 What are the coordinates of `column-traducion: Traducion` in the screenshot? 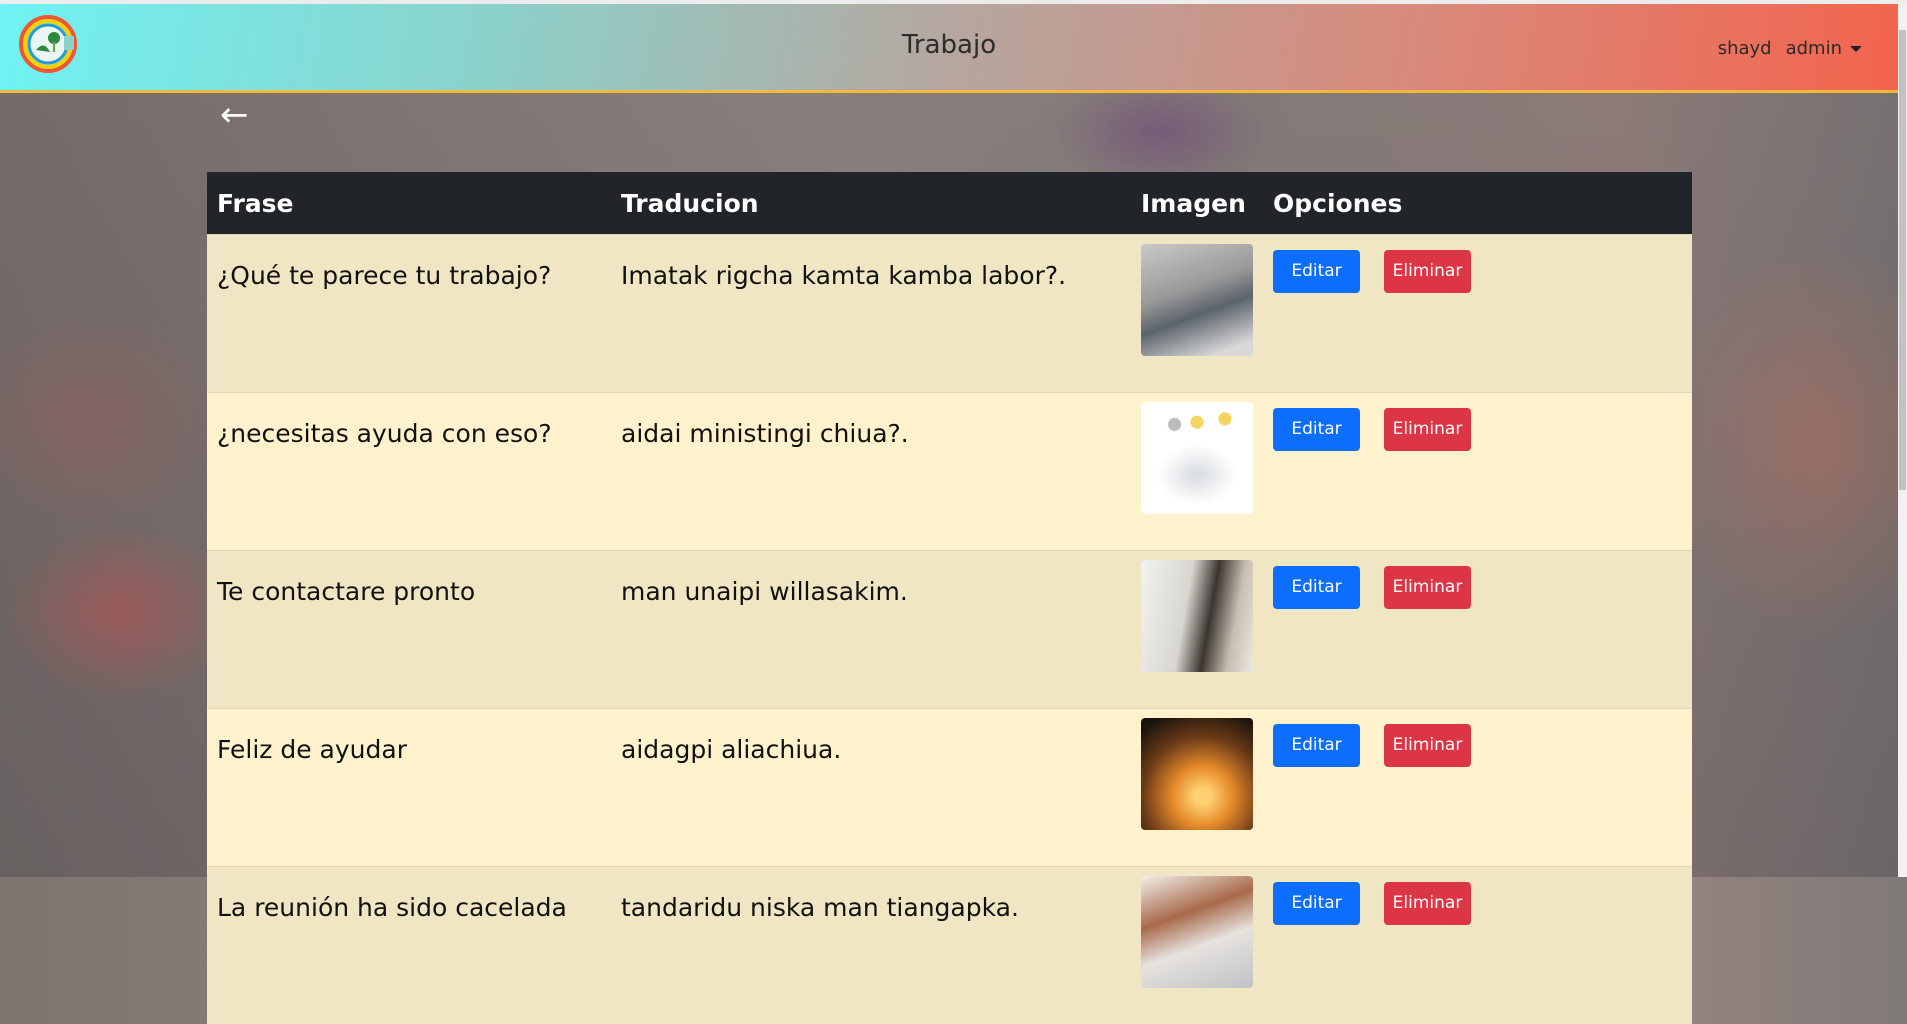 It's located at (871, 203).